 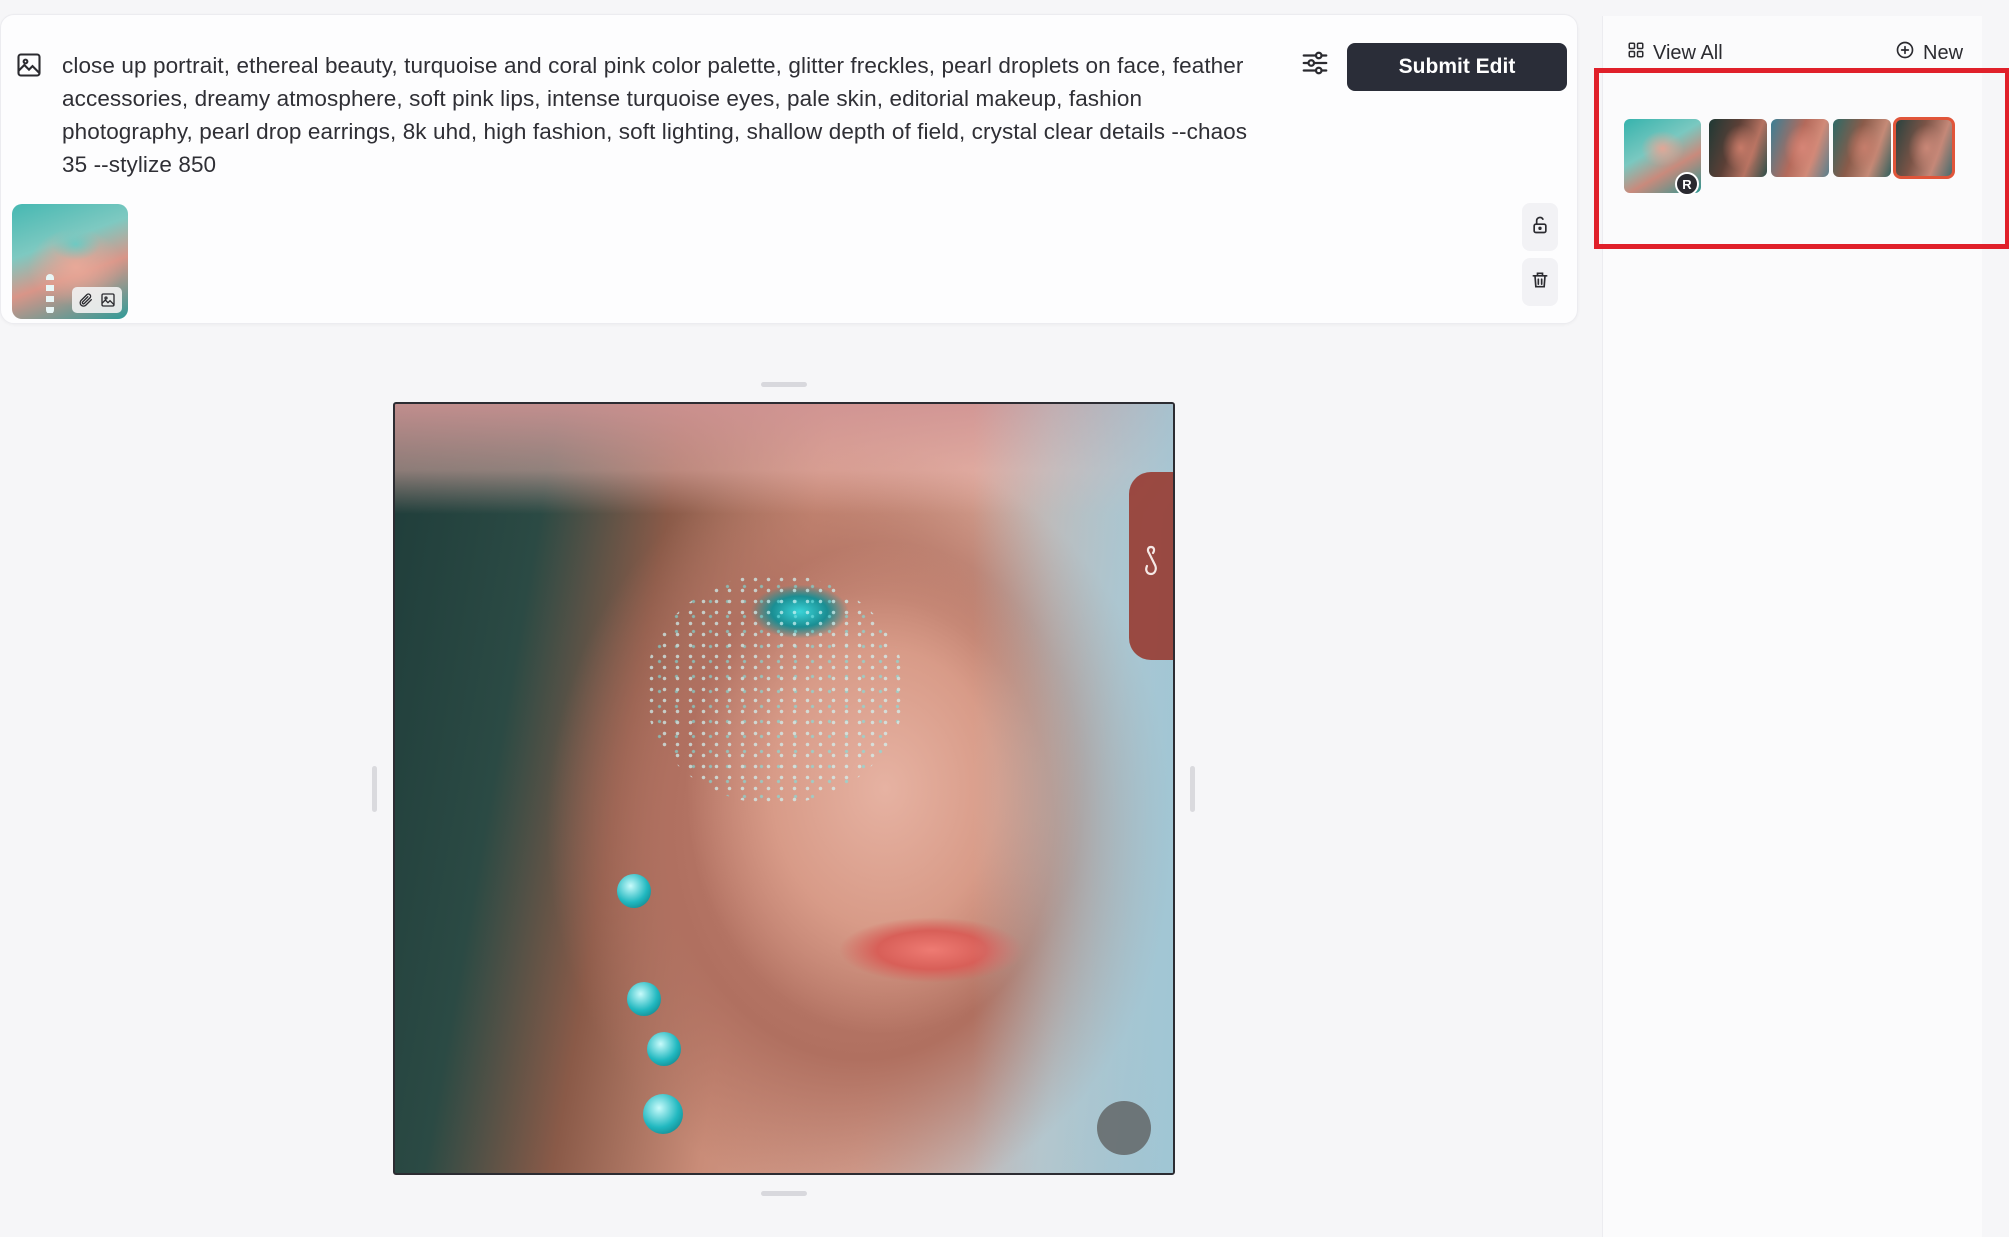 I want to click on reference-image-thumbnail, so click(x=70, y=261).